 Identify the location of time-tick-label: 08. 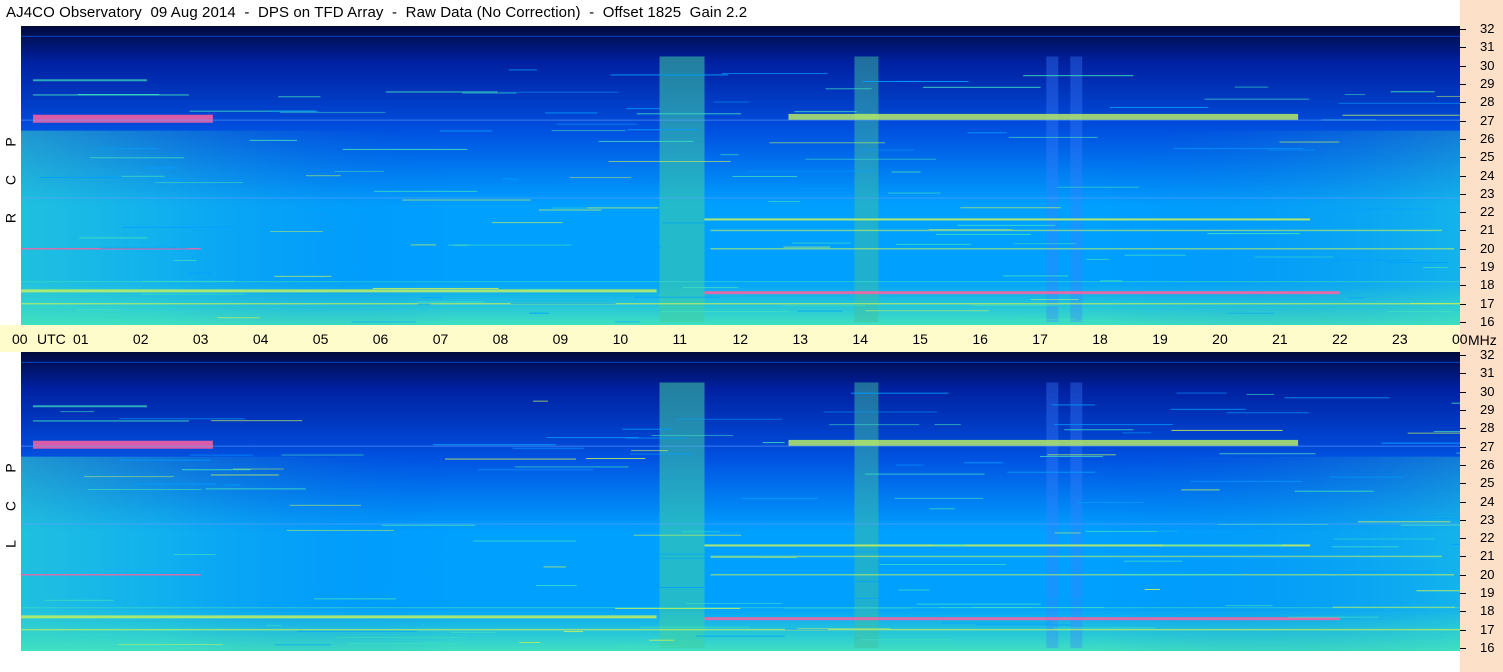
(500, 339).